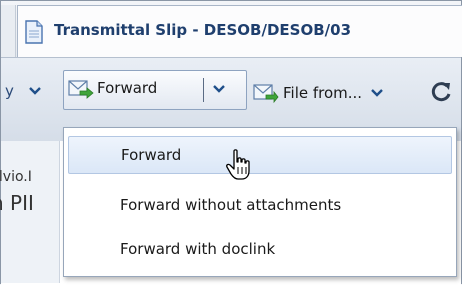  I want to click on document-icon, so click(34, 32).